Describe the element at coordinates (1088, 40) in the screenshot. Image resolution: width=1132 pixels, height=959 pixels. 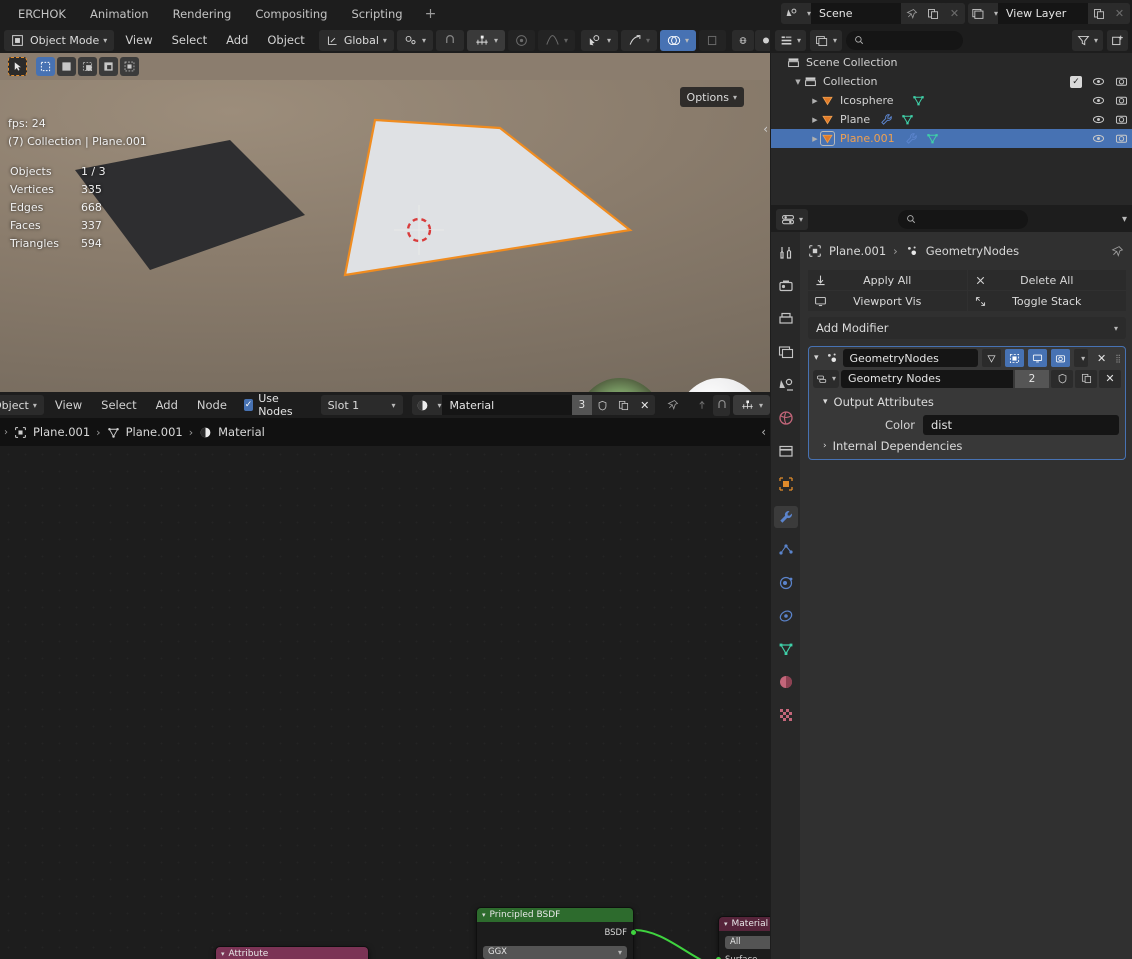
I see `outliner-filter-button: ▾` at that location.